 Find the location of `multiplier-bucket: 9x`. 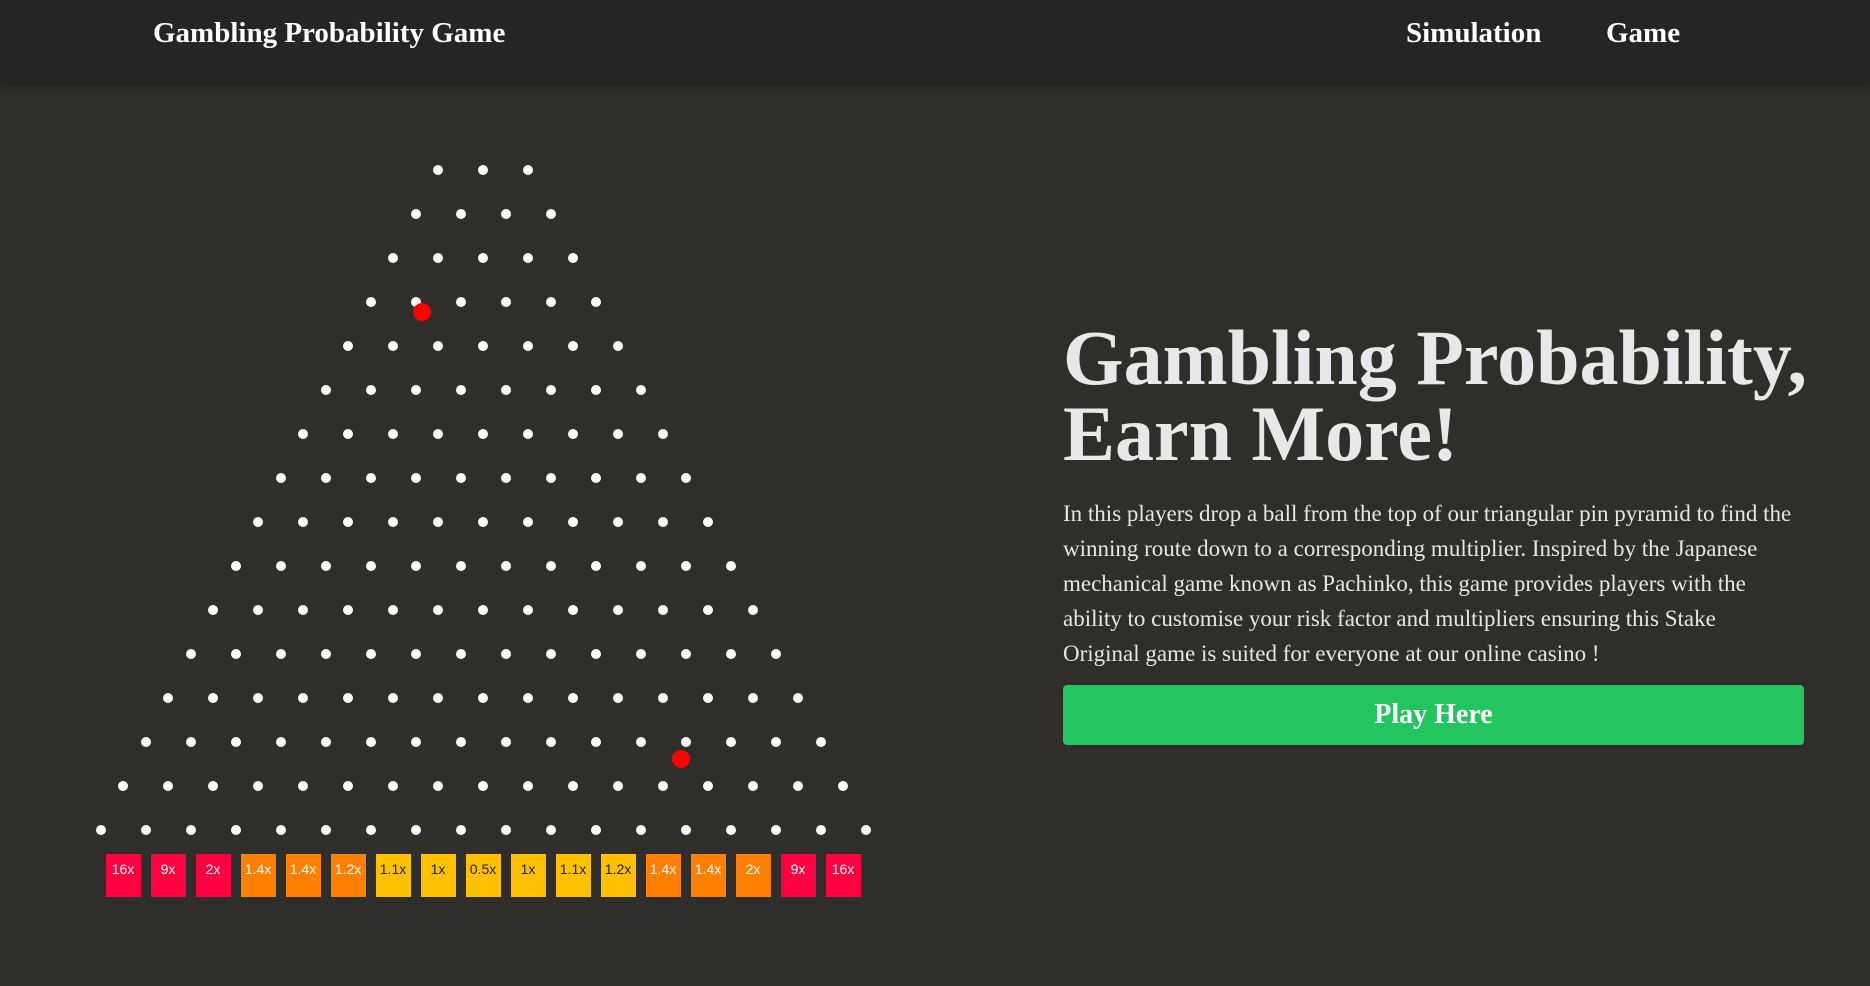

multiplier-bucket: 9x is located at coordinates (798, 875).